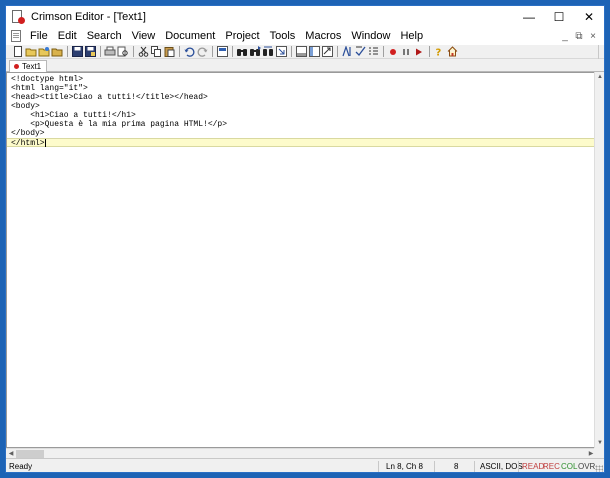  I want to click on spell-icon, so click(222, 51).